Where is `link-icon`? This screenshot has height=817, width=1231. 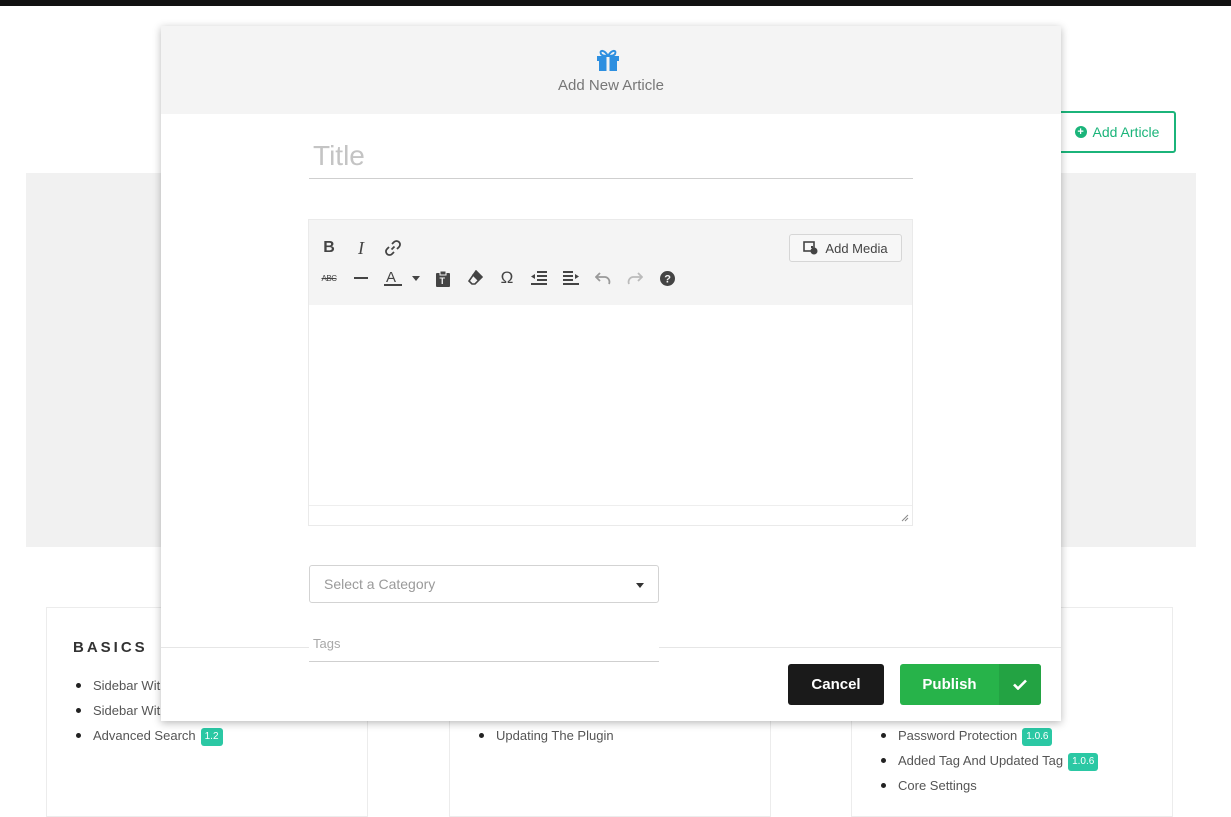 link-icon is located at coordinates (393, 248).